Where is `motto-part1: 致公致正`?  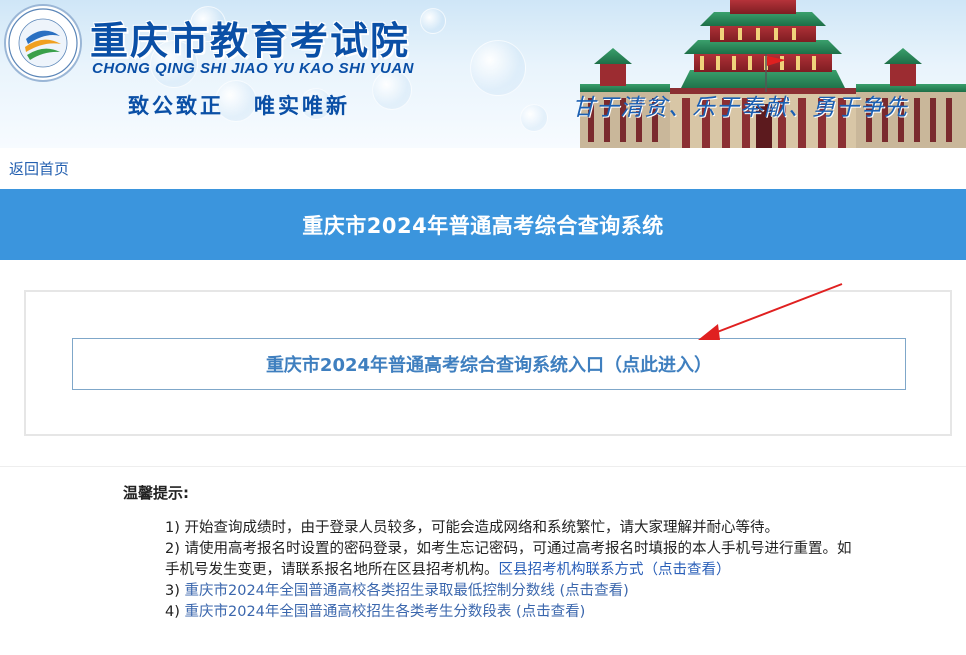 motto-part1: 致公致正 is located at coordinates (176, 105).